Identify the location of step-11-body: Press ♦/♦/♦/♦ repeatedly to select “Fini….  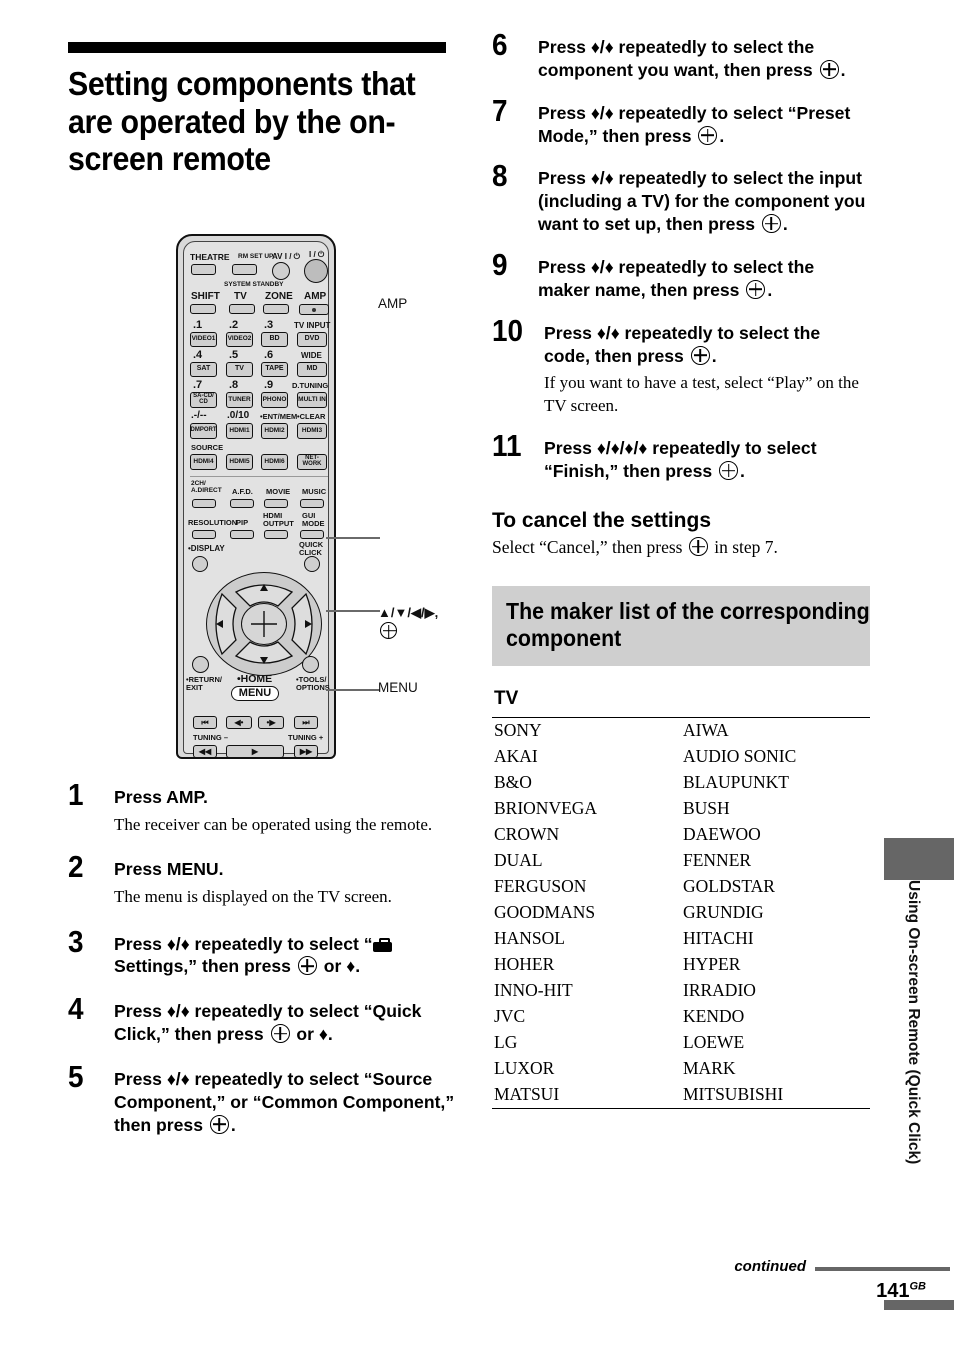
(707, 460).